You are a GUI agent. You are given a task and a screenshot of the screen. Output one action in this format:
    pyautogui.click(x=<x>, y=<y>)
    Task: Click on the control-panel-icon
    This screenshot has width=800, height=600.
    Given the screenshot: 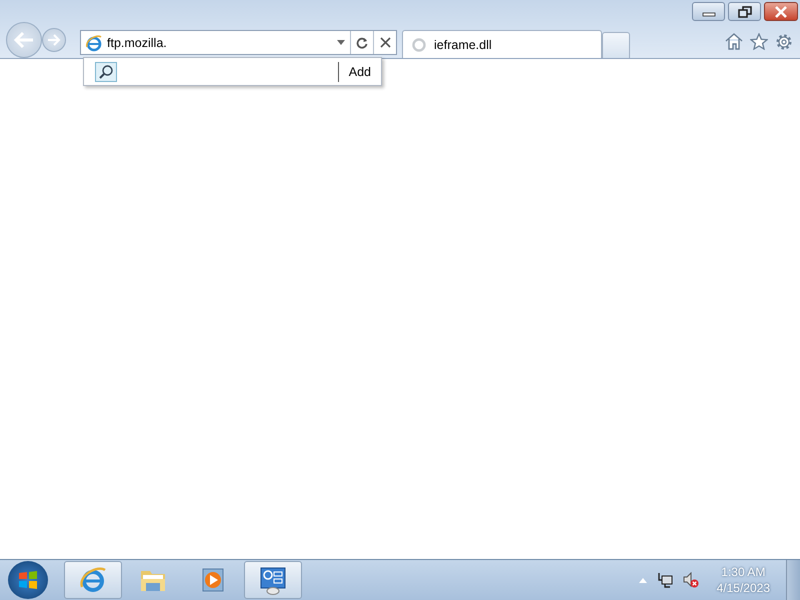 What is the action you would take?
    pyautogui.click(x=273, y=580)
    